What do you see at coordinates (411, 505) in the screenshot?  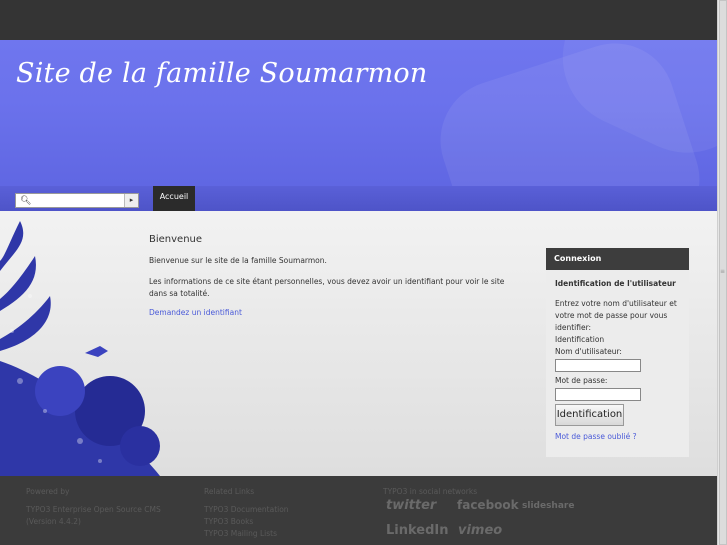 I see `twitter-logo: twitter` at bounding box center [411, 505].